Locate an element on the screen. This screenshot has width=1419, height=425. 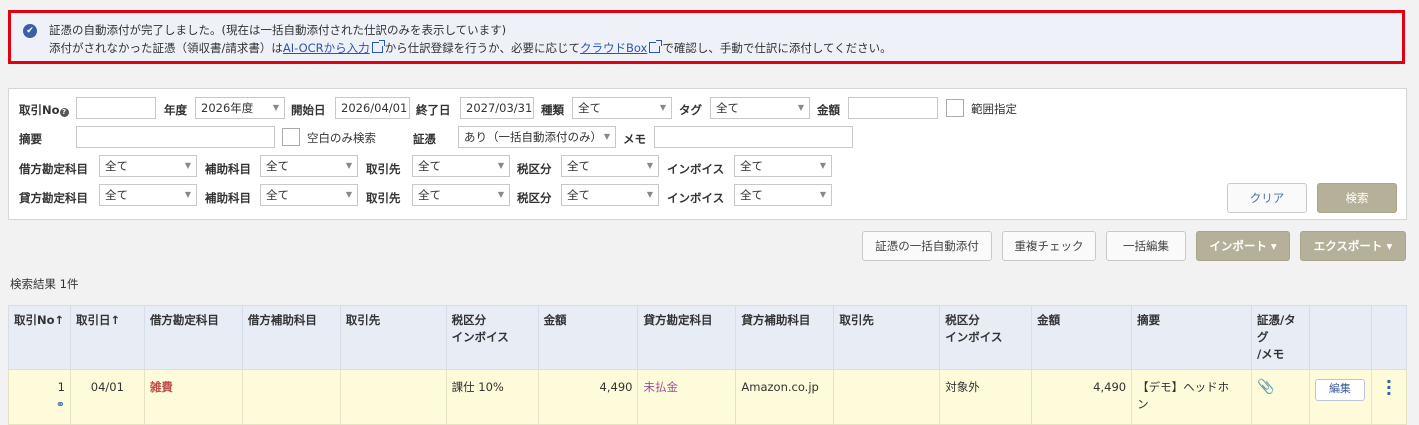
duplicate-check-button: 重複チェック is located at coordinates (1049, 246).